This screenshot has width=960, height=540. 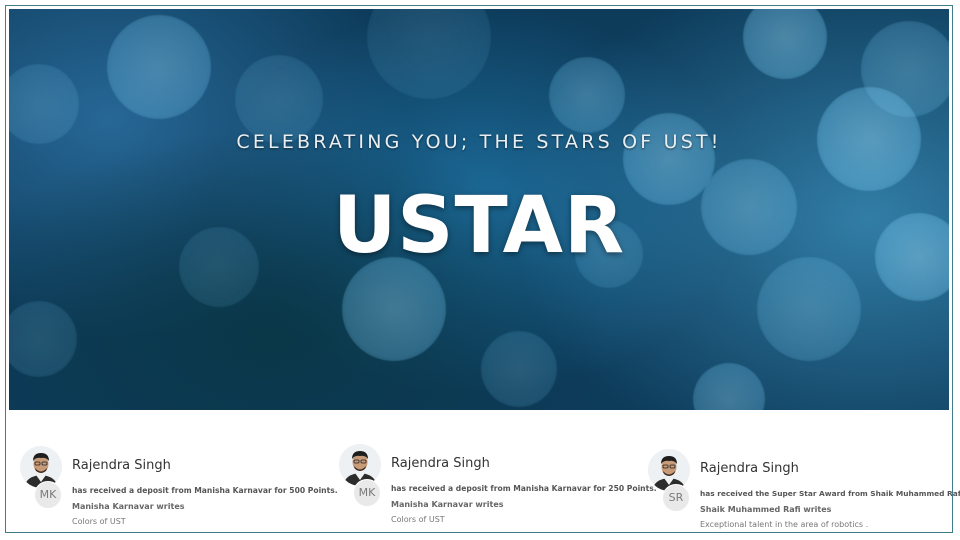 What do you see at coordinates (676, 498) in the screenshot?
I see `giver-initials-badge: SR` at bounding box center [676, 498].